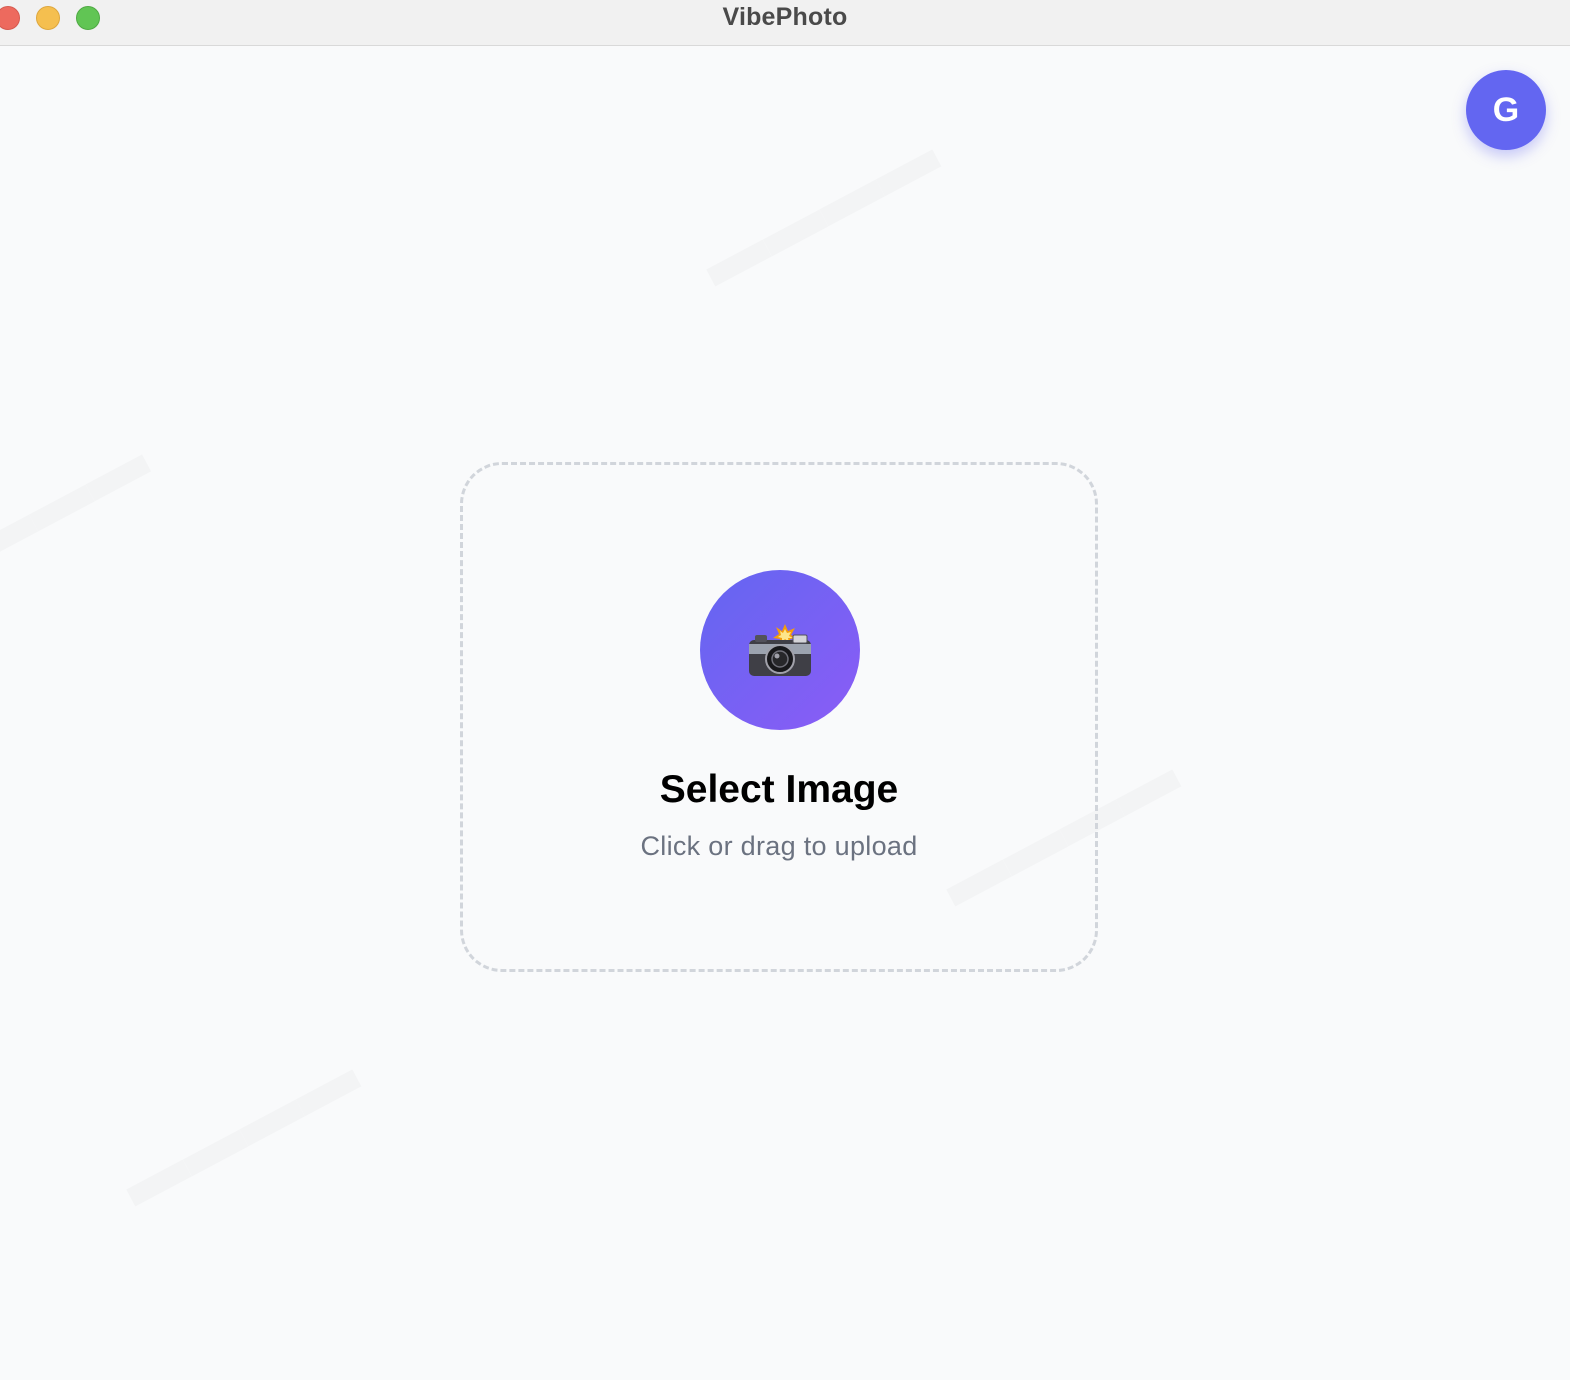 The height and width of the screenshot is (1380, 1570). I want to click on user-avatar-button: G, so click(1506, 110).